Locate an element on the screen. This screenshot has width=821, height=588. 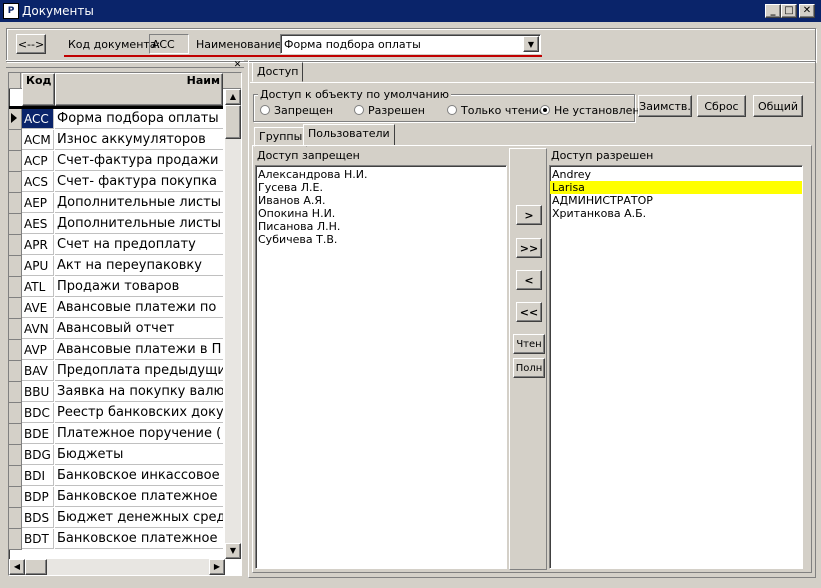
list-item: Гусева Л.Е. is located at coordinates (381, 187).